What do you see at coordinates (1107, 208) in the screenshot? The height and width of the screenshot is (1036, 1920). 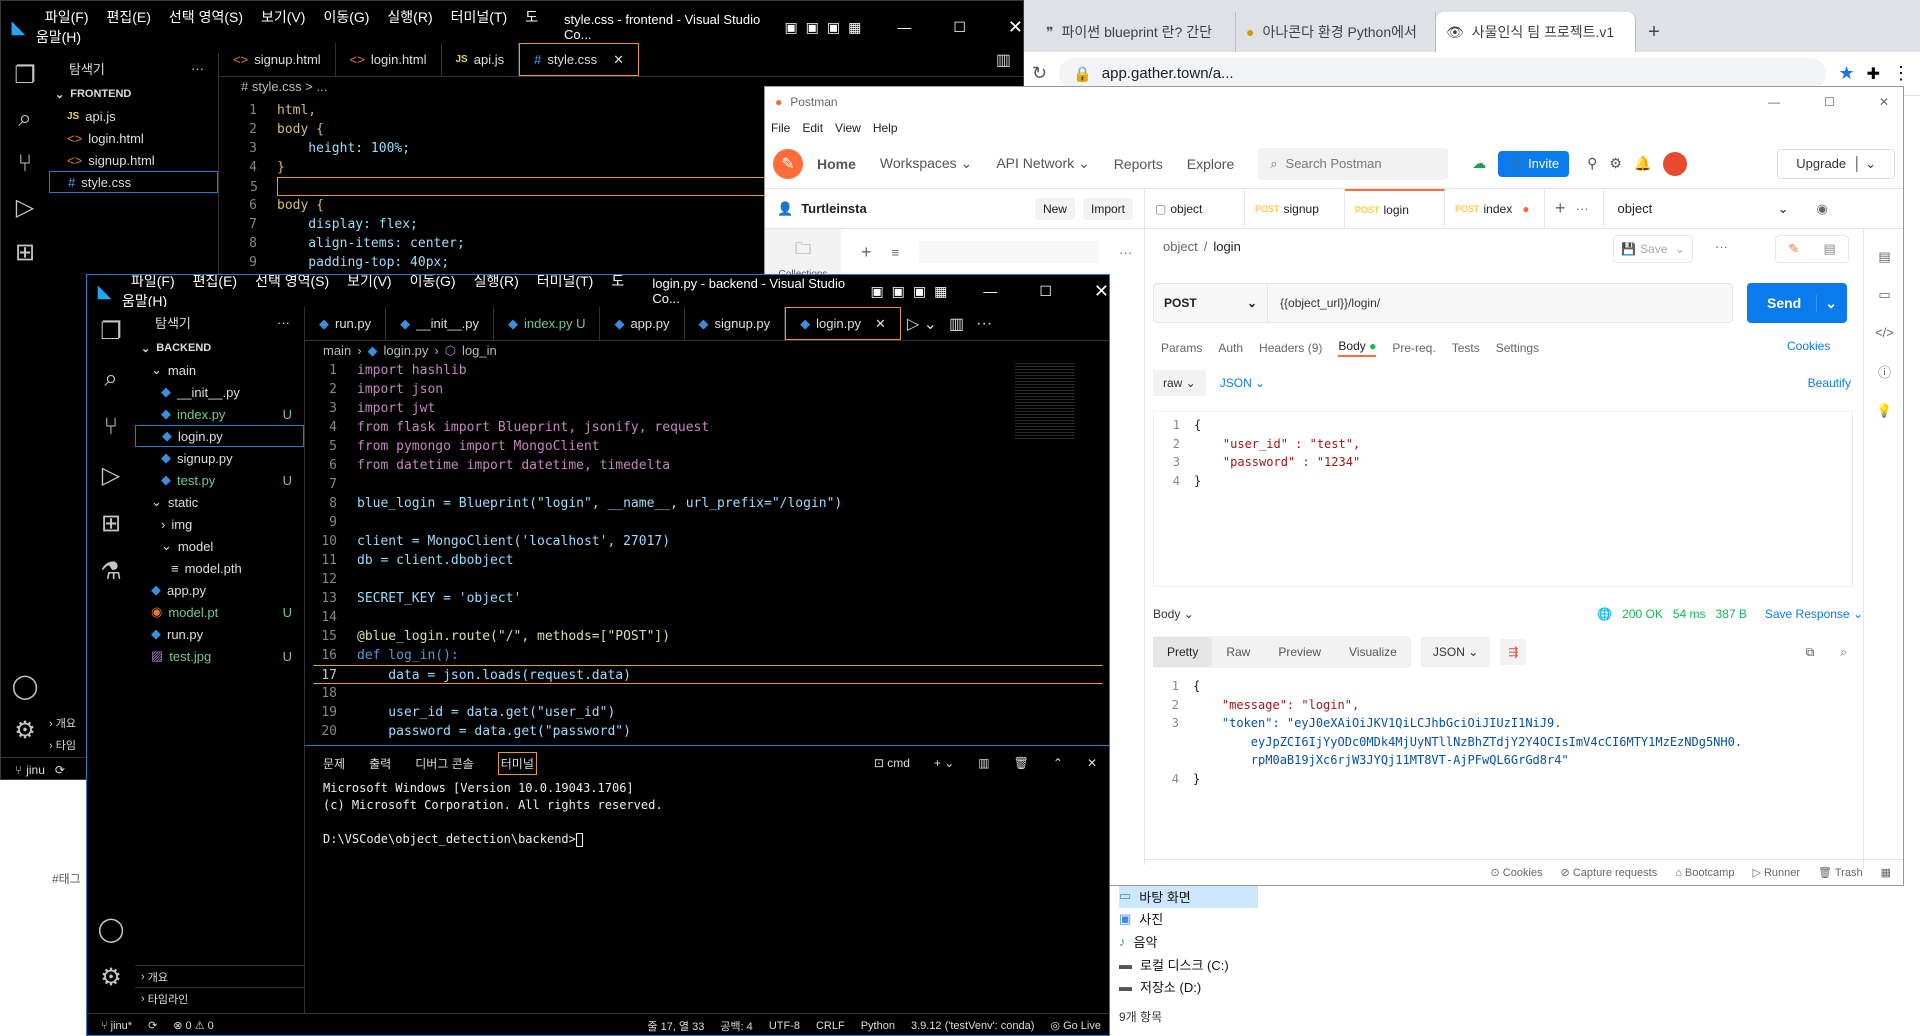 I see `import-button: Import` at bounding box center [1107, 208].